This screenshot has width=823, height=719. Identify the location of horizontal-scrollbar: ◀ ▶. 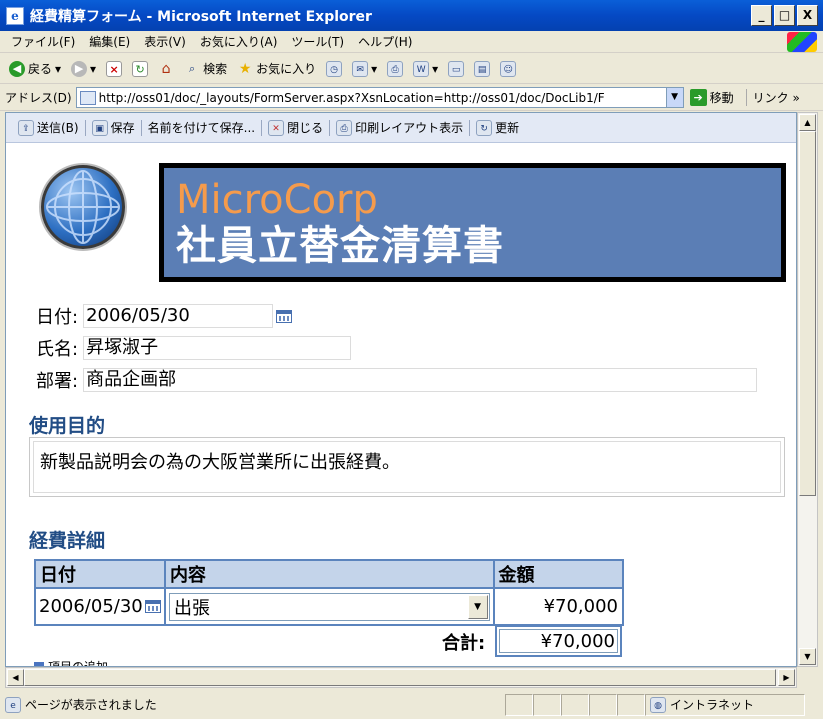
(401, 677).